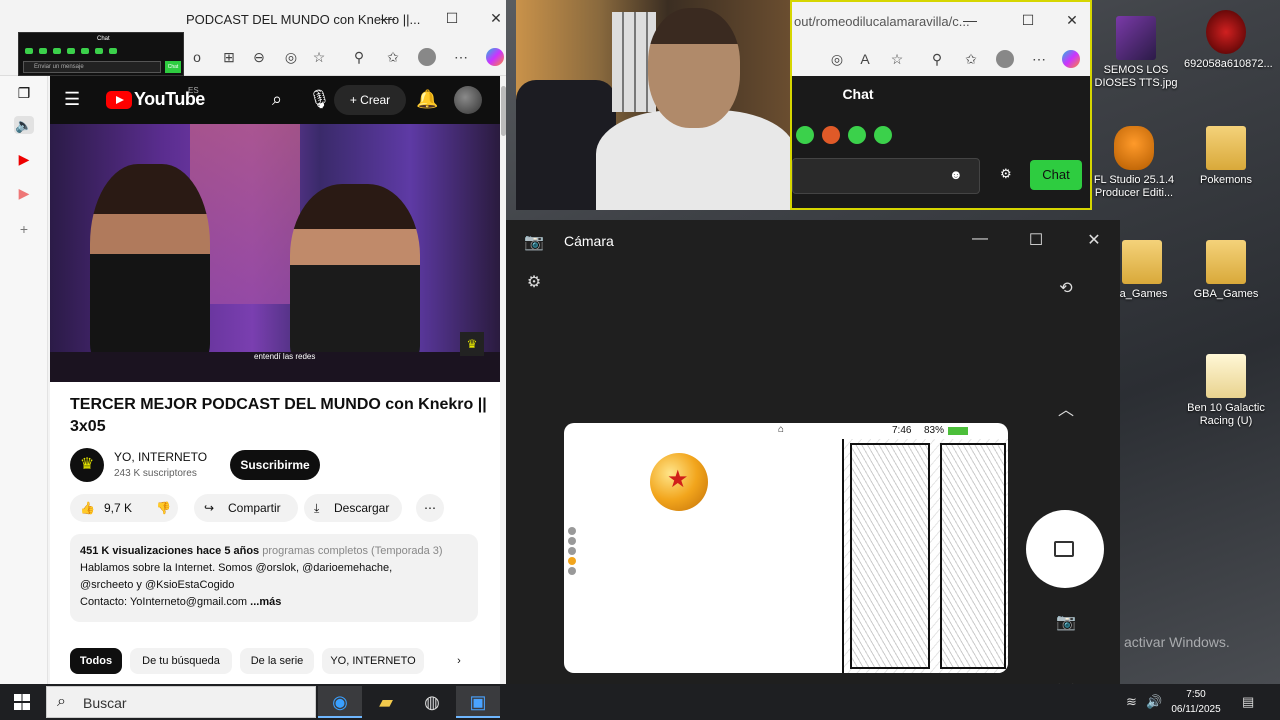  I want to click on browser-sidebar: ❐ 🔈 ▶ ▶ +, so click(24, 380).